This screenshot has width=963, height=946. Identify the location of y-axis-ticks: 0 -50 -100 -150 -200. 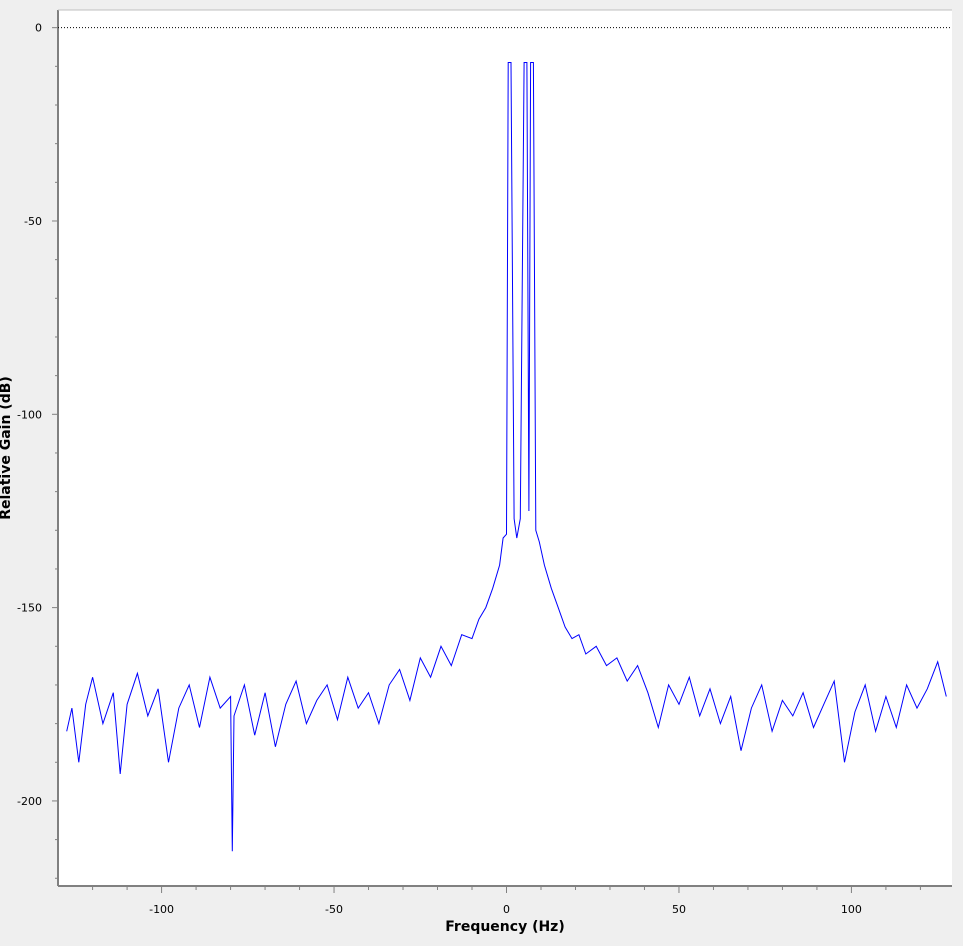
(37, 450).